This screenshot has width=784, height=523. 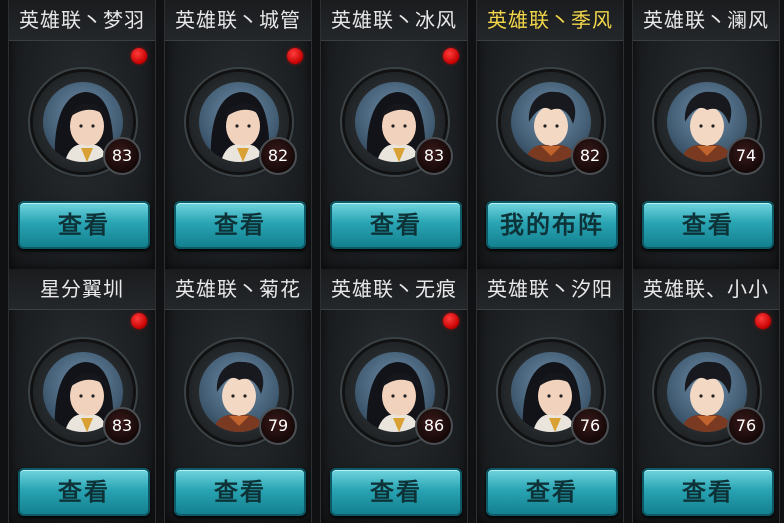 I want to click on player-card: 英雄联丶汐阳 76 查看, so click(x=550, y=396).